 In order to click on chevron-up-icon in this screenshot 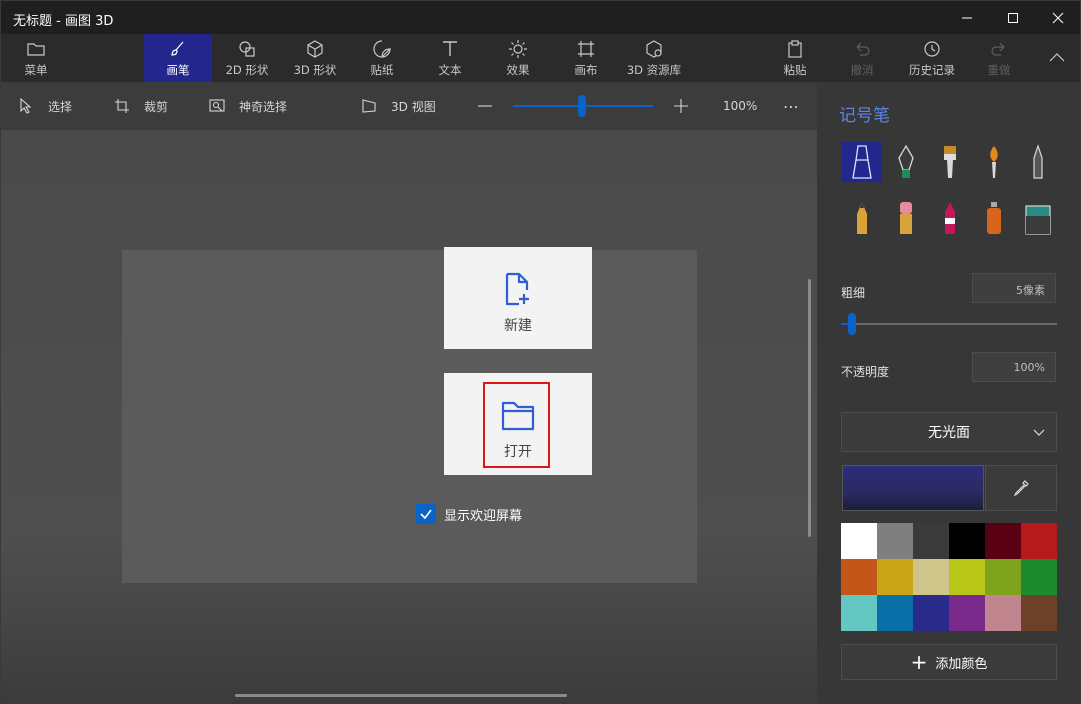, I will do `click(1057, 57)`.